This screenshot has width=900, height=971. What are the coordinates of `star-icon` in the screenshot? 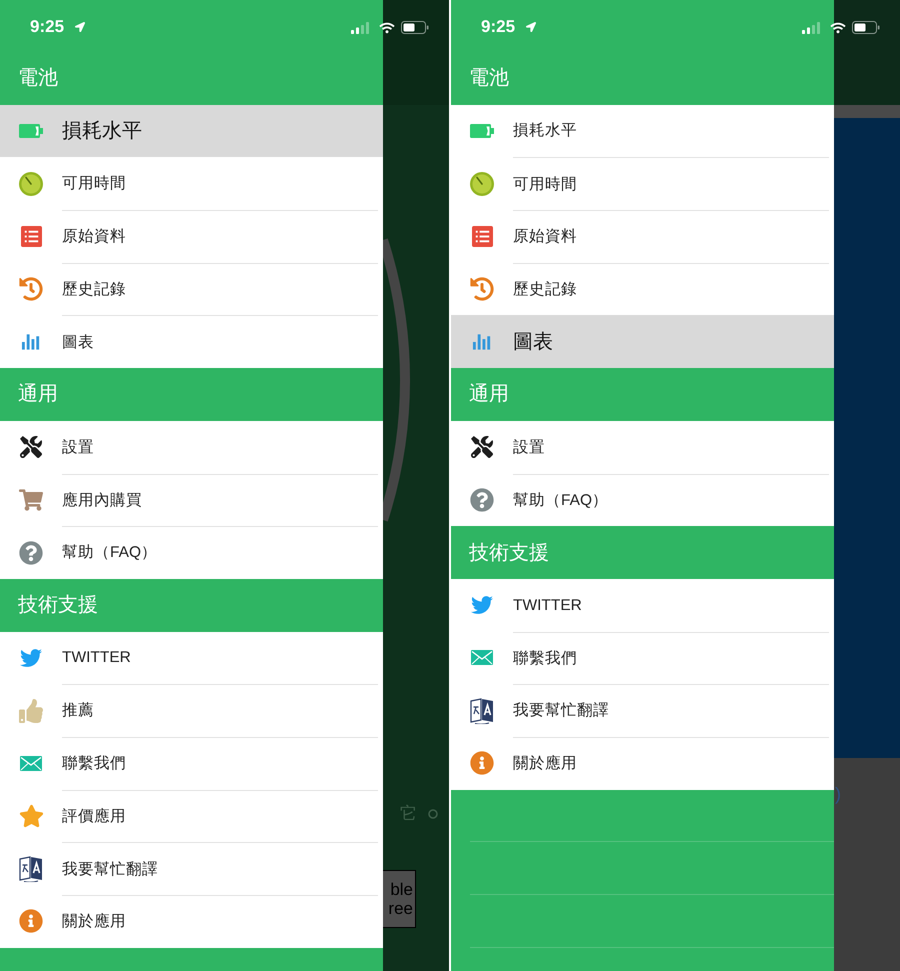 It's located at (31, 816).